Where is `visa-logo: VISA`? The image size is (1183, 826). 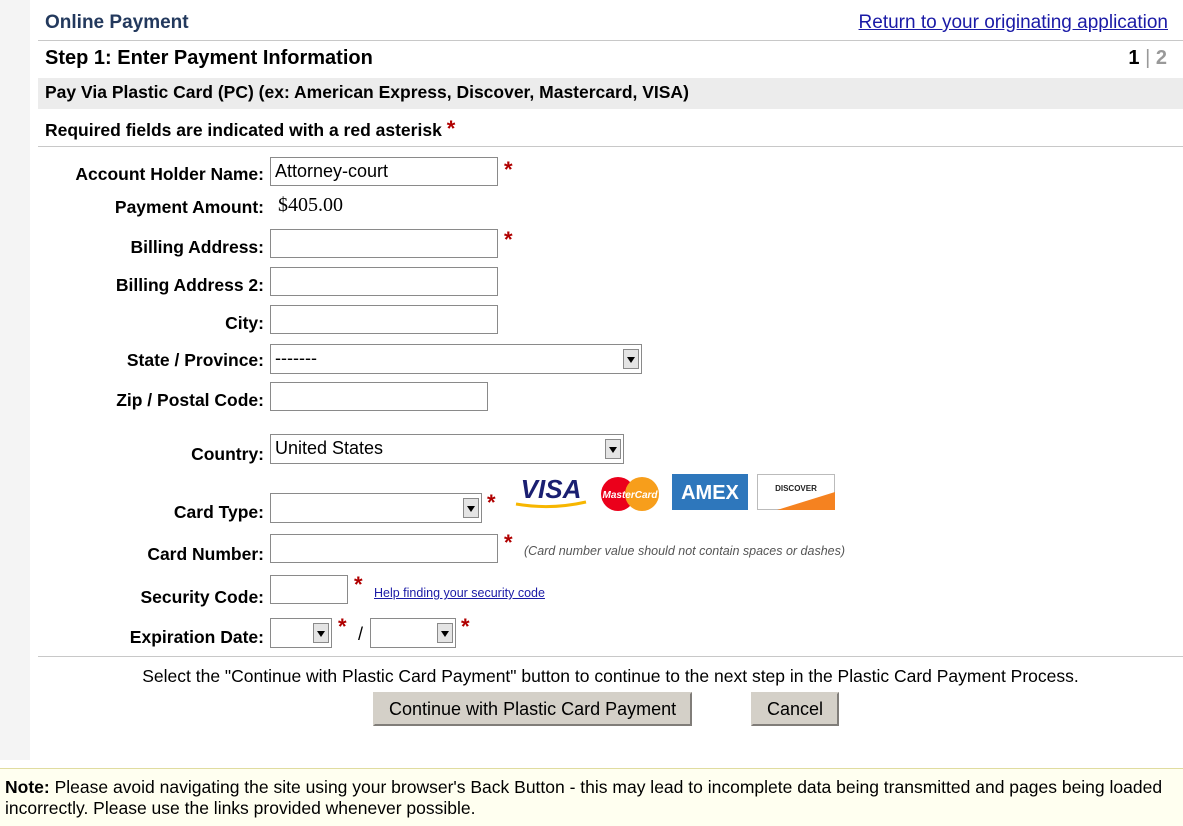
visa-logo: VISA is located at coordinates (551, 492).